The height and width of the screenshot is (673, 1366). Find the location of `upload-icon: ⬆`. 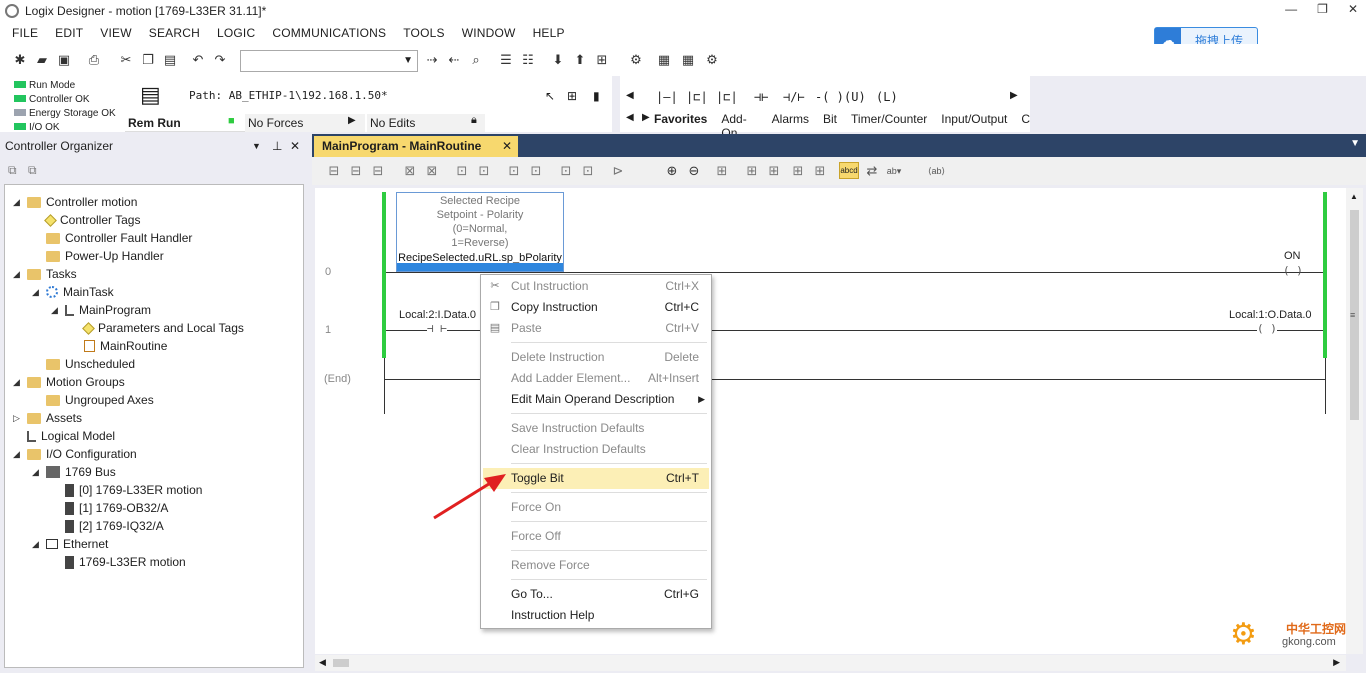

upload-icon: ⬆ is located at coordinates (580, 60).